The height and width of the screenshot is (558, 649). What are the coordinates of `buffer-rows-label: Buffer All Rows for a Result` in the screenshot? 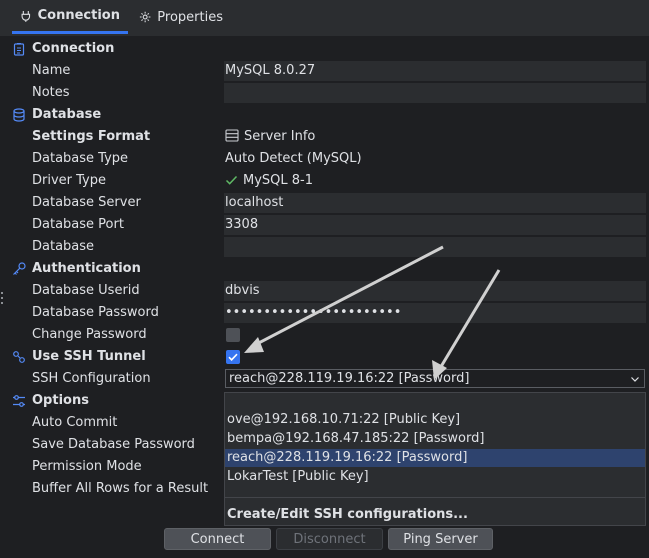 It's located at (120, 488).